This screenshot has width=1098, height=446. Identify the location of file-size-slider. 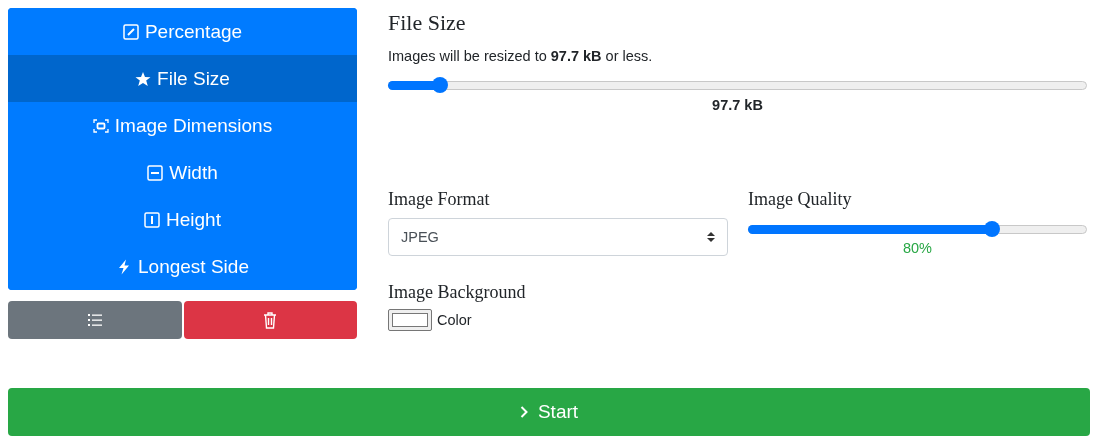
(737, 85).